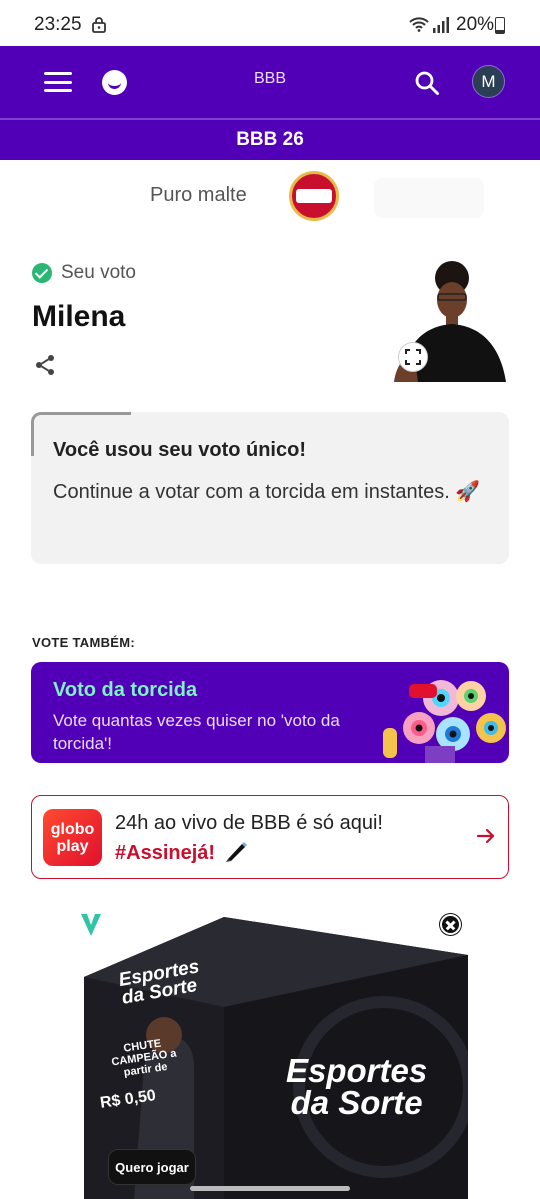  Describe the element at coordinates (125, 690) in the screenshot. I see `torcida-title: Voto da torcida` at that location.